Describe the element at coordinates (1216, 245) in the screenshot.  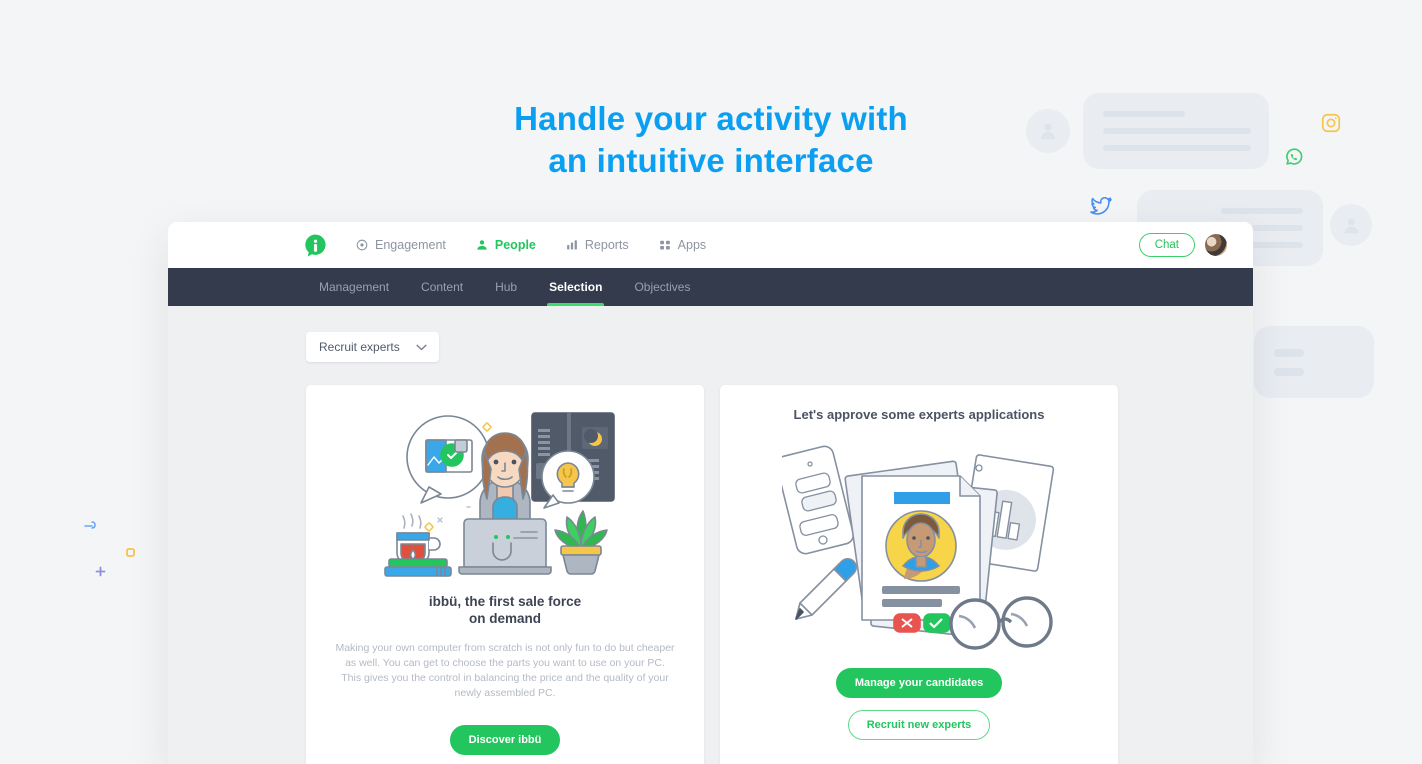
I see `user-avatar` at that location.